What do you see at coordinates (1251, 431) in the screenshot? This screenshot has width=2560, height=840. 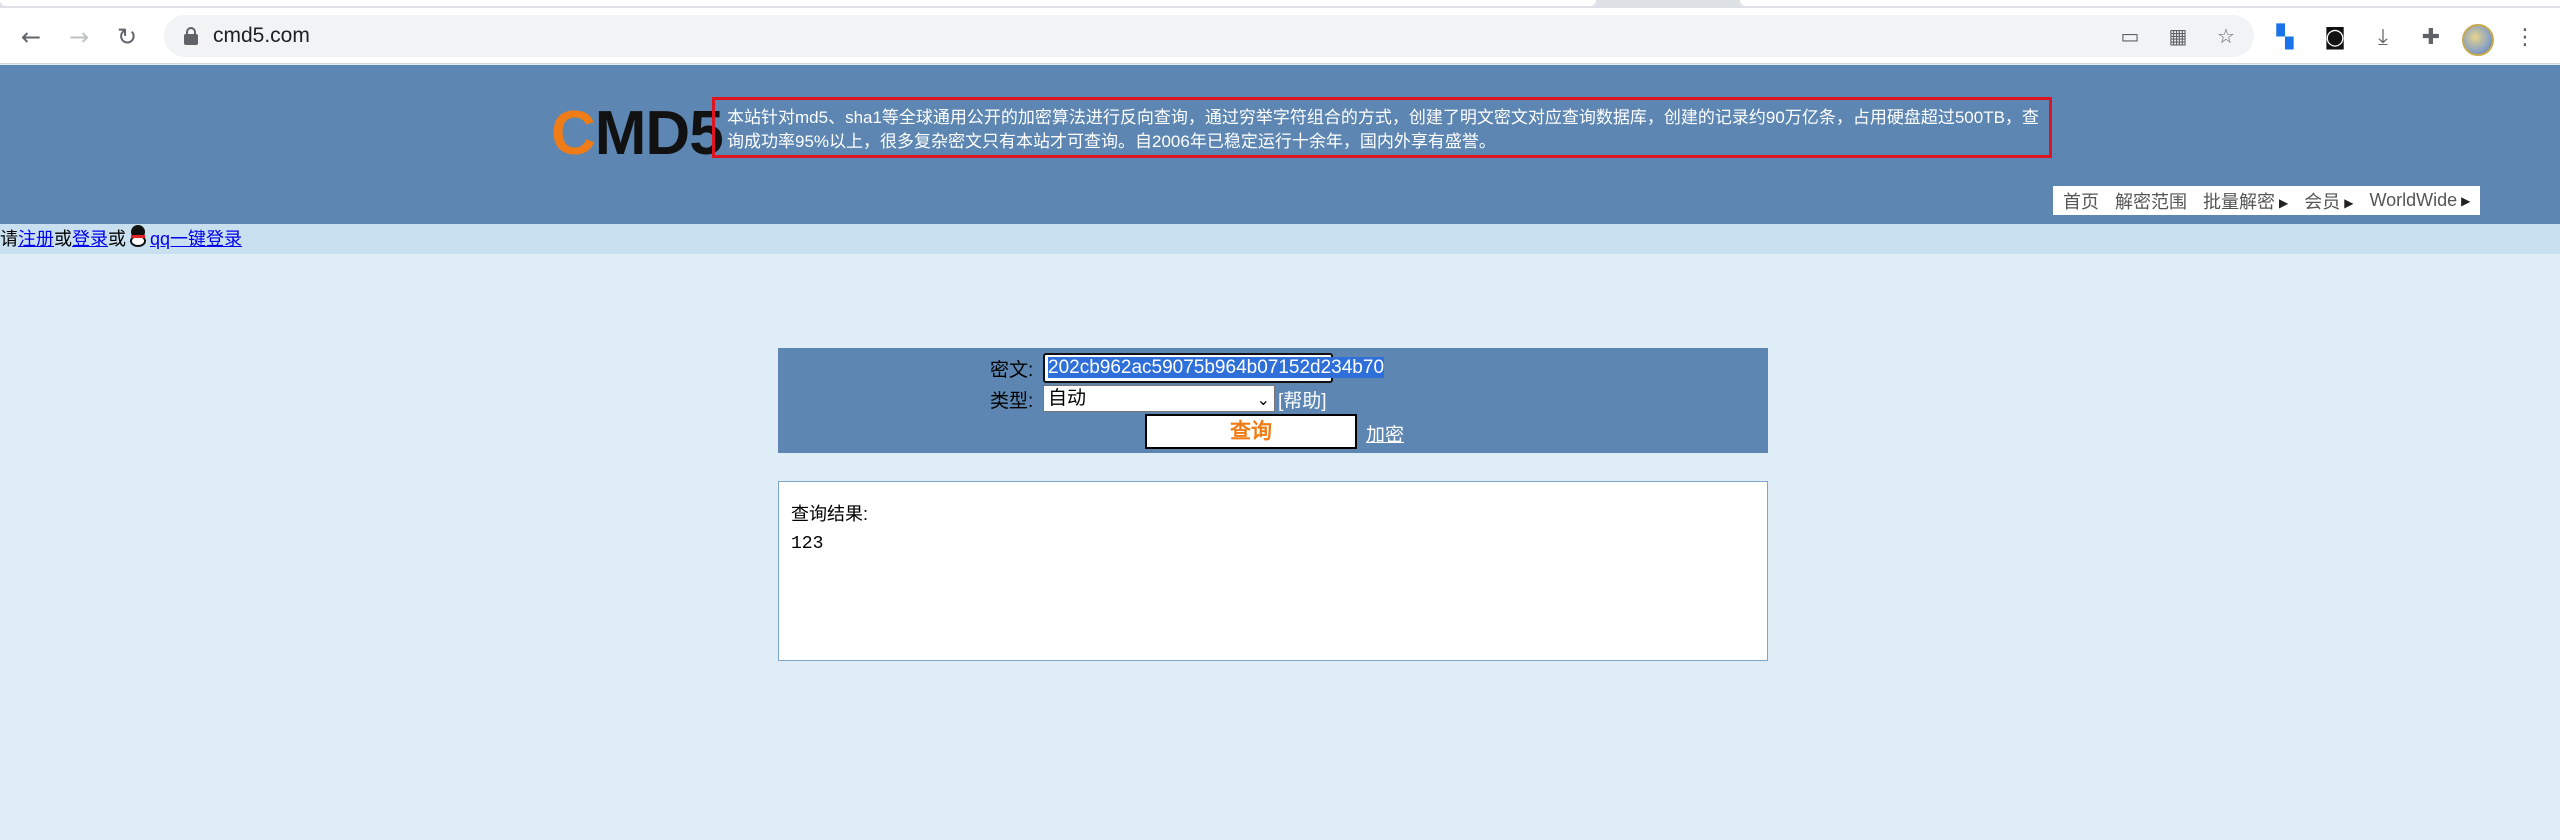 I see `query-button: 查询` at bounding box center [1251, 431].